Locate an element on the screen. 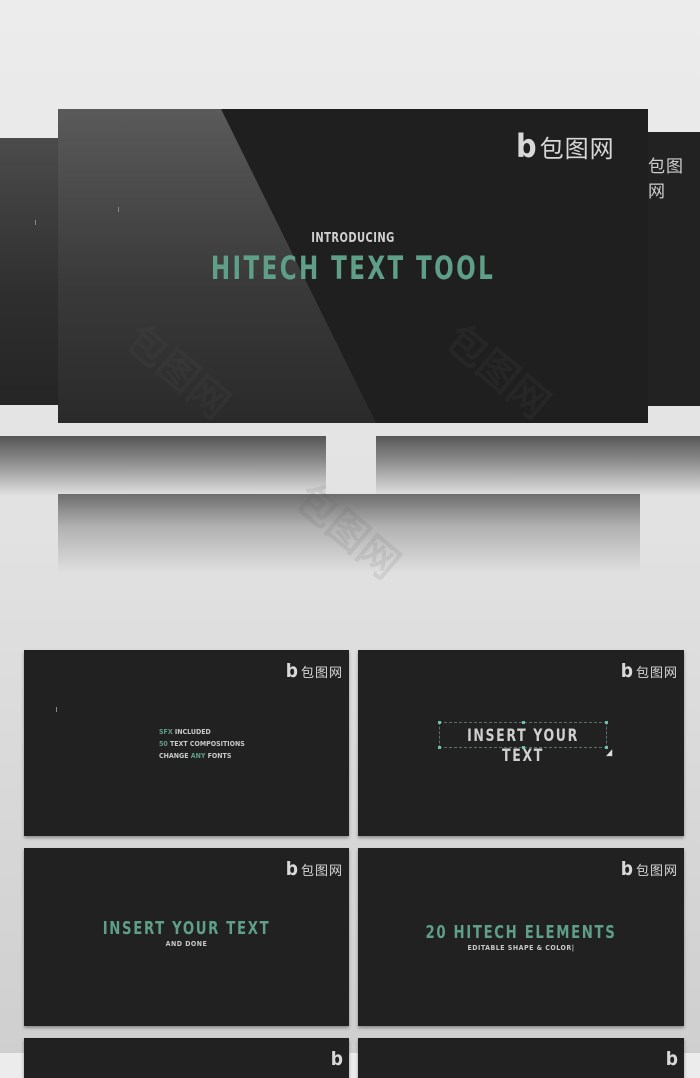 The height and width of the screenshot is (1078, 700). panel-subtitle: EDITABLE SHAPE & COLOR| is located at coordinates (521, 948).